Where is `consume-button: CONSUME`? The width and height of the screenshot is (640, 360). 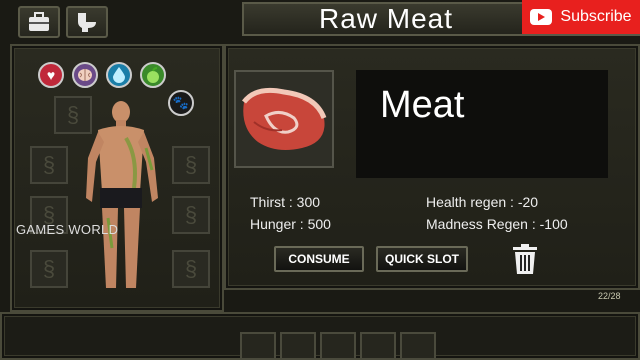 consume-button: CONSUME is located at coordinates (319, 259).